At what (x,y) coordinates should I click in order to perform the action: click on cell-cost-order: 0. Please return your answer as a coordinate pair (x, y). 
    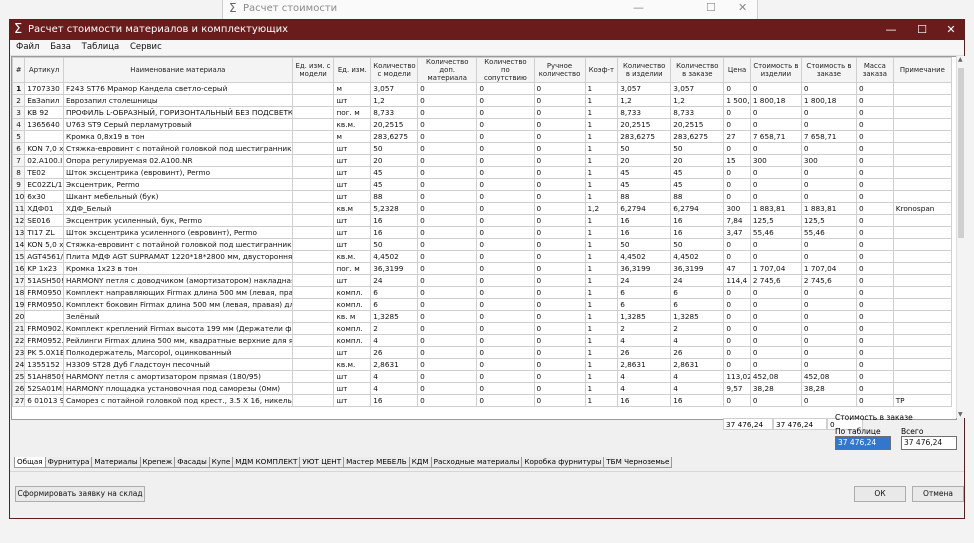
    Looking at the image, I should click on (828, 196).